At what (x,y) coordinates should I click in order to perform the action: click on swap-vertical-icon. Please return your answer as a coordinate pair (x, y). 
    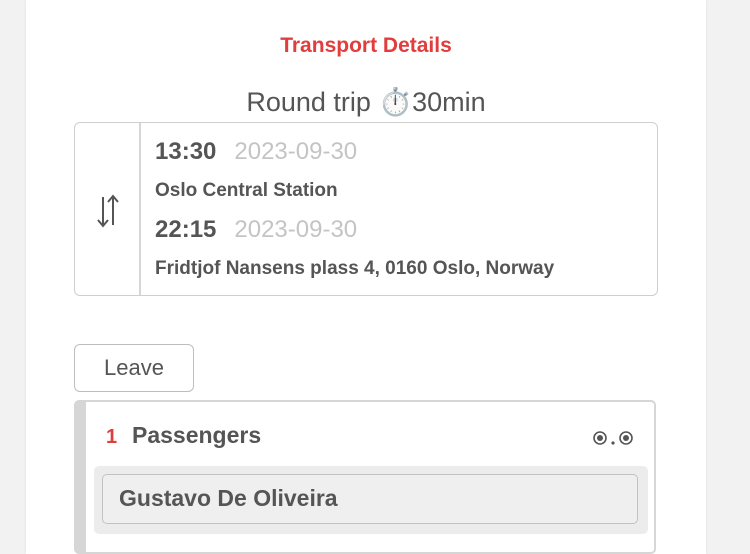
    Looking at the image, I should click on (108, 211).